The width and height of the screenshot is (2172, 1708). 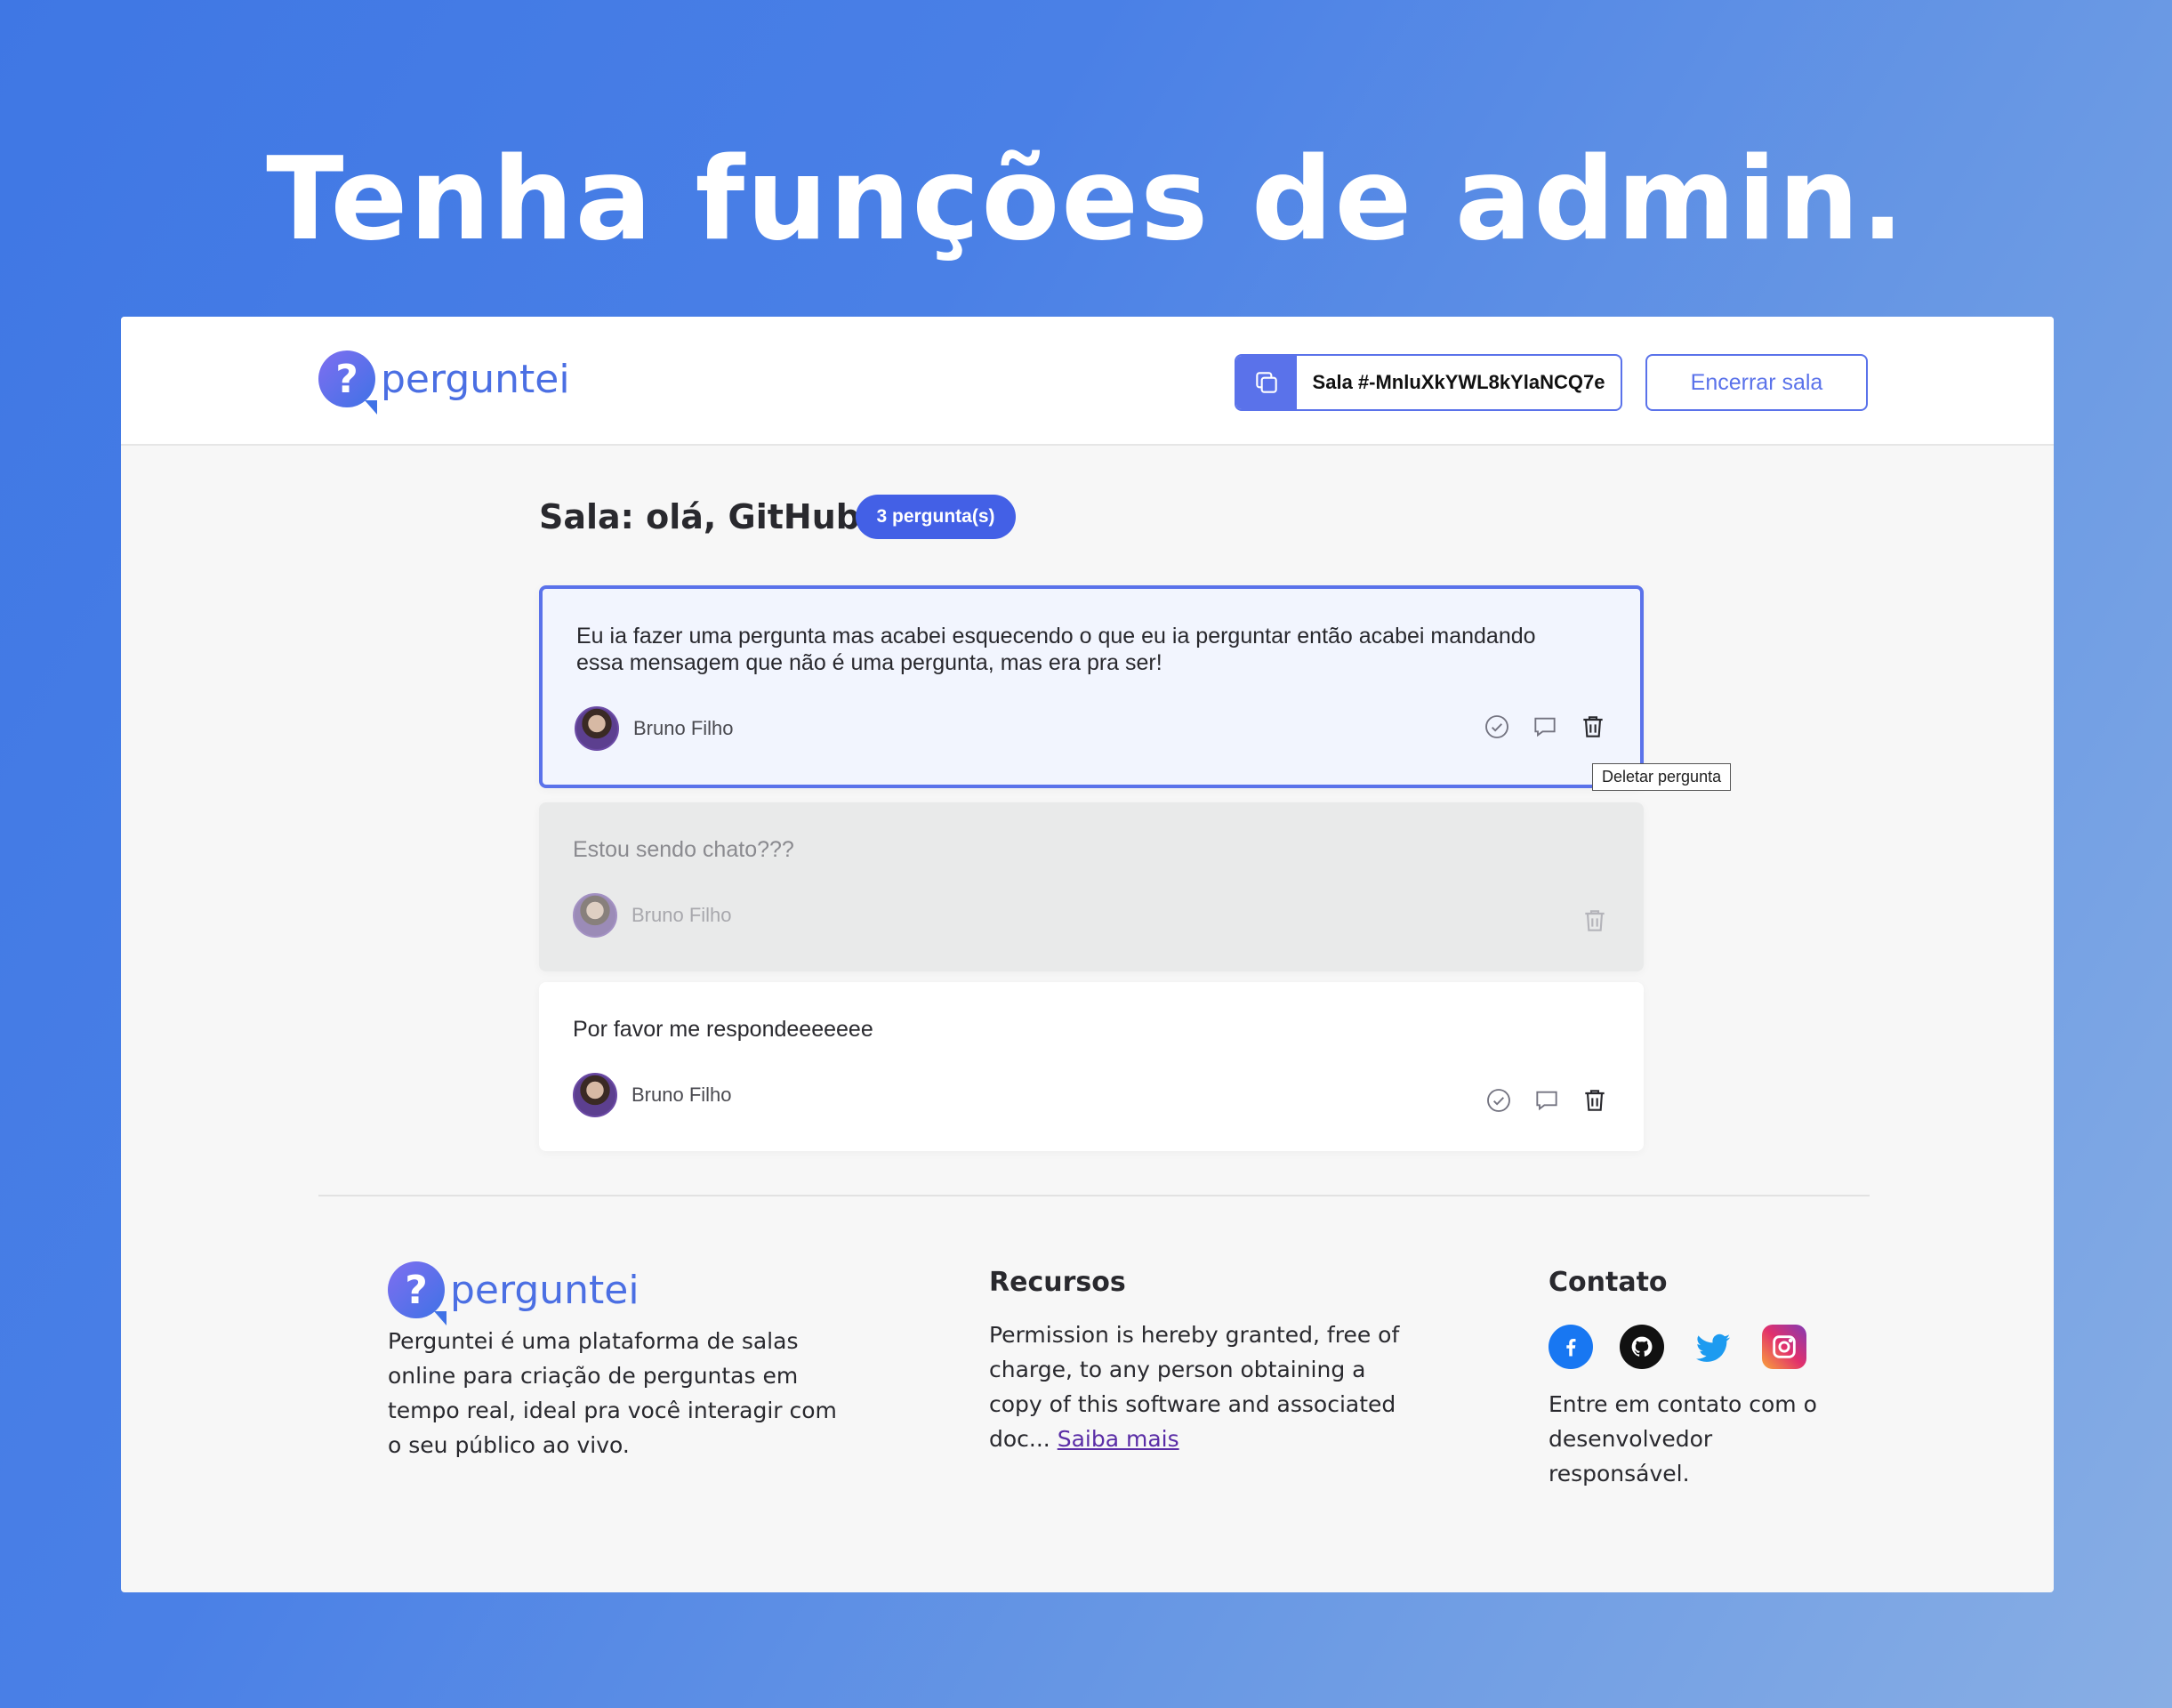 What do you see at coordinates (1642, 1347) in the screenshot?
I see `github-icon` at bounding box center [1642, 1347].